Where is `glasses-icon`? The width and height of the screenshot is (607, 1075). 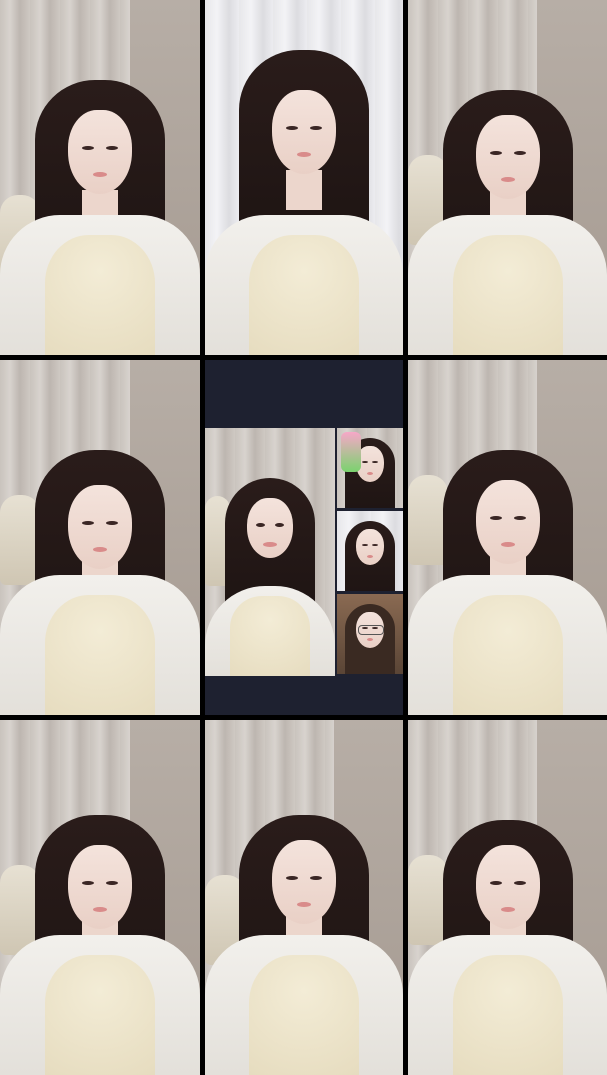
glasses-icon is located at coordinates (371, 630).